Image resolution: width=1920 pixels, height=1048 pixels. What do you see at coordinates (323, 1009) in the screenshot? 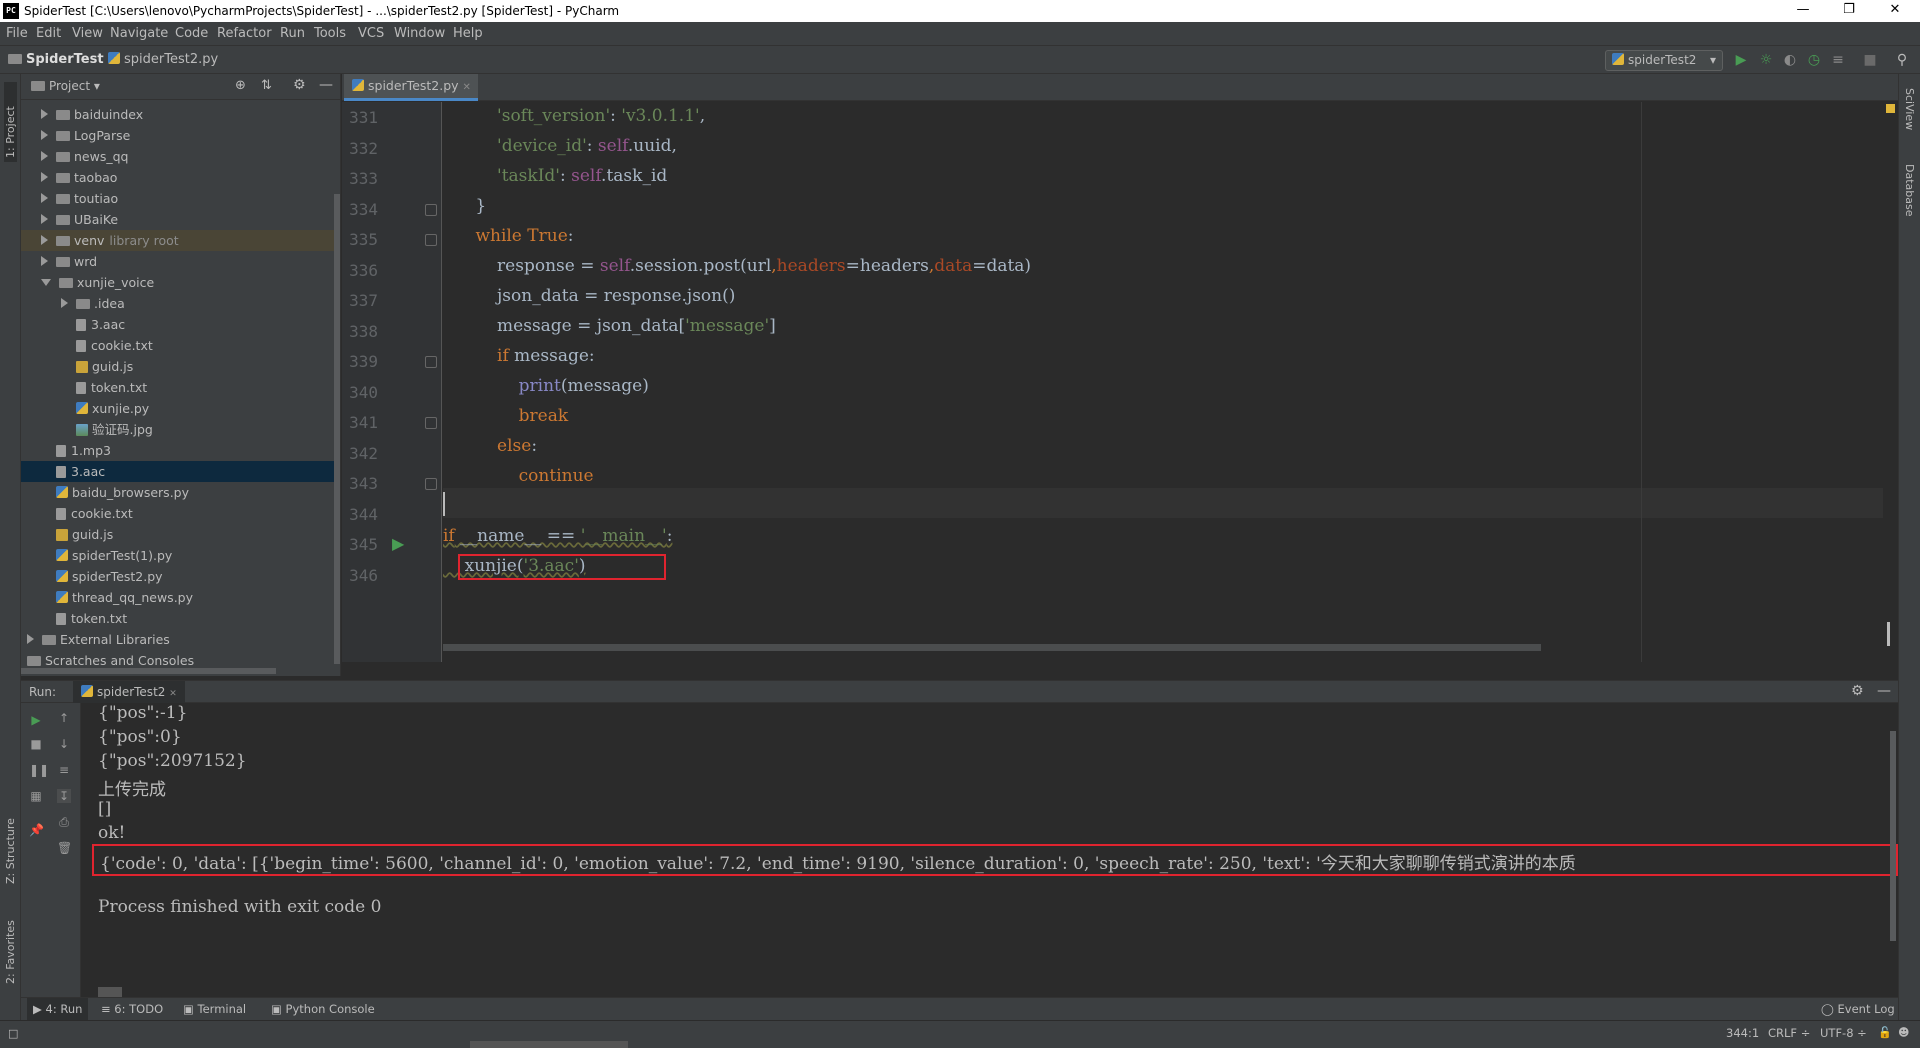
I see `tool-tab-python-console: ▣ Python Console` at bounding box center [323, 1009].